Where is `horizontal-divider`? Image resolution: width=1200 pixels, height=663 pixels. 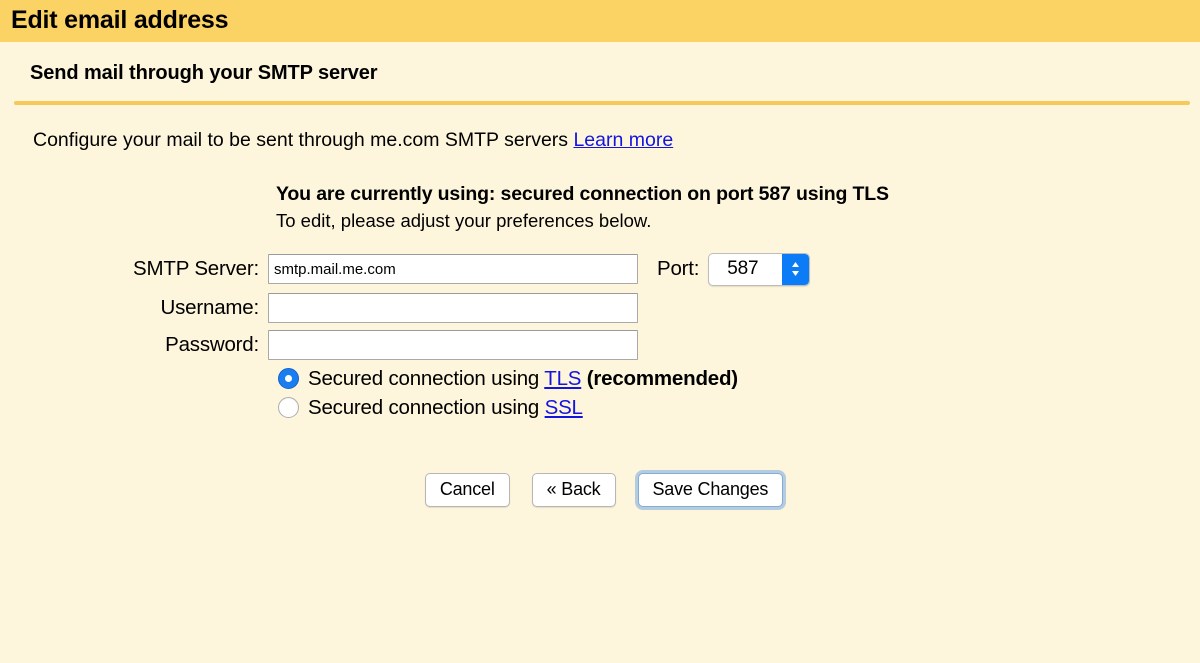
horizontal-divider is located at coordinates (602, 103).